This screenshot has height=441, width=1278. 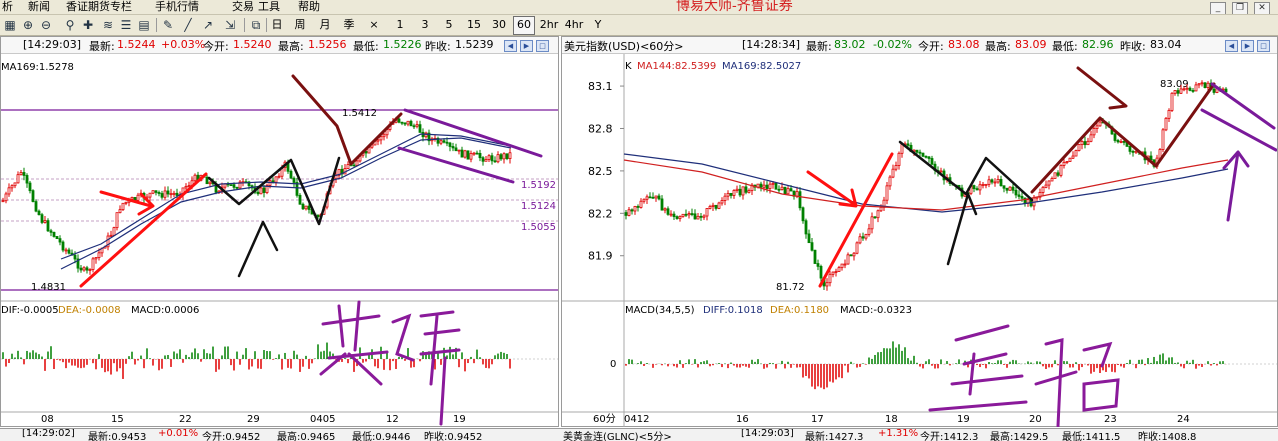 I want to click on menu-item-analysis: 析, so click(x=7, y=7).